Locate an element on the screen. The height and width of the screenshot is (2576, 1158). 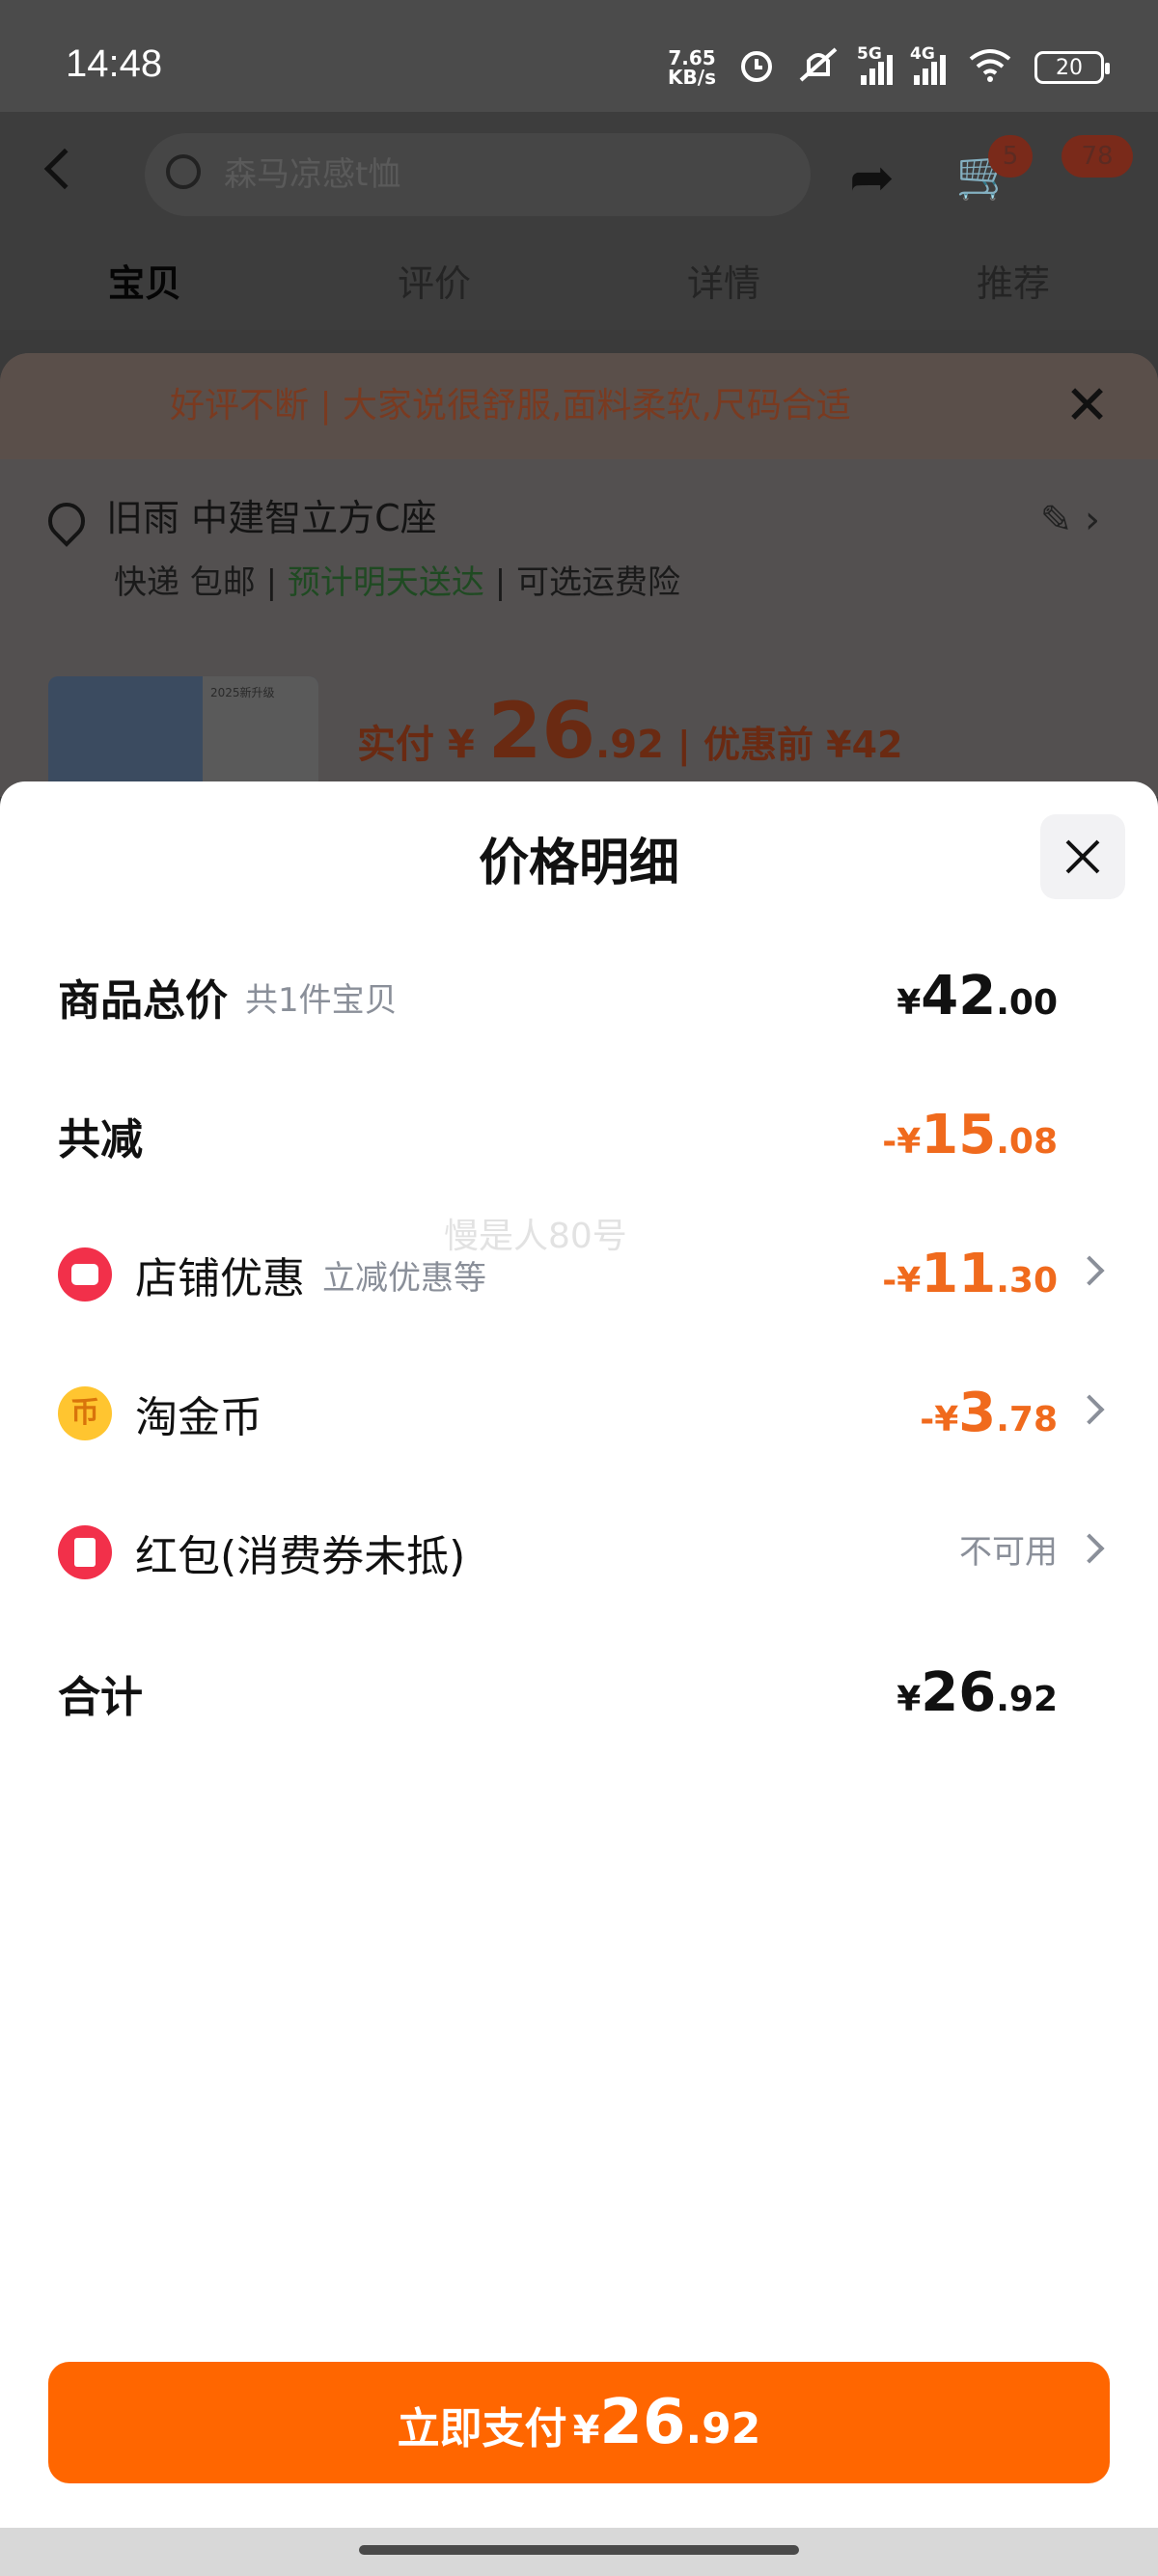
location-pin-icon is located at coordinates (67, 521).